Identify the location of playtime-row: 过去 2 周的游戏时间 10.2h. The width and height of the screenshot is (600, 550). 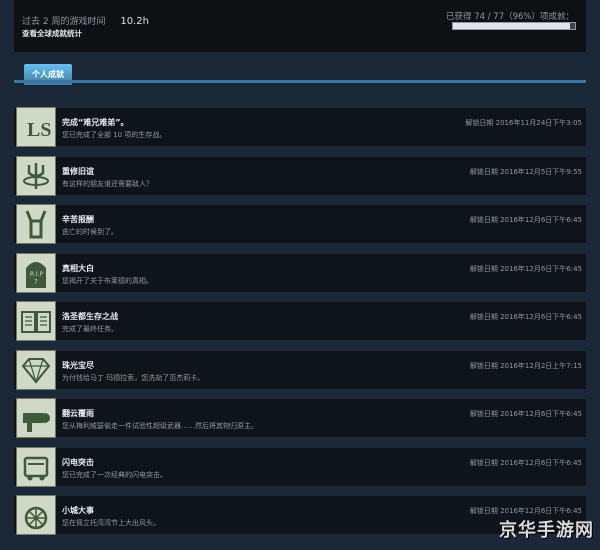
(85, 20).